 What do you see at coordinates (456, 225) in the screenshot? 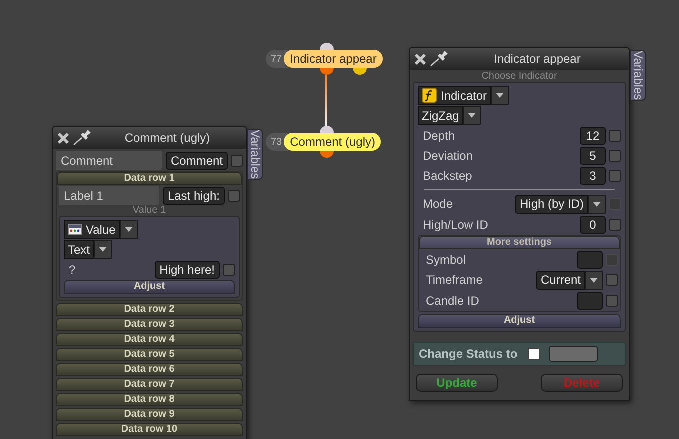
I see `field-label: High/Low ID` at bounding box center [456, 225].